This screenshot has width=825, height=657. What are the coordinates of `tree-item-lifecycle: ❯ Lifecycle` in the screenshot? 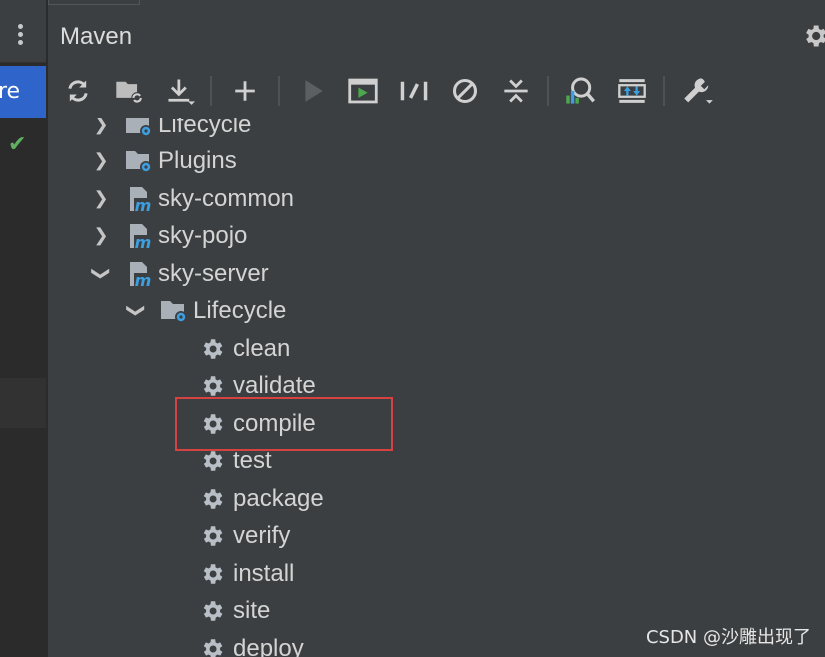 It's located at (206, 310).